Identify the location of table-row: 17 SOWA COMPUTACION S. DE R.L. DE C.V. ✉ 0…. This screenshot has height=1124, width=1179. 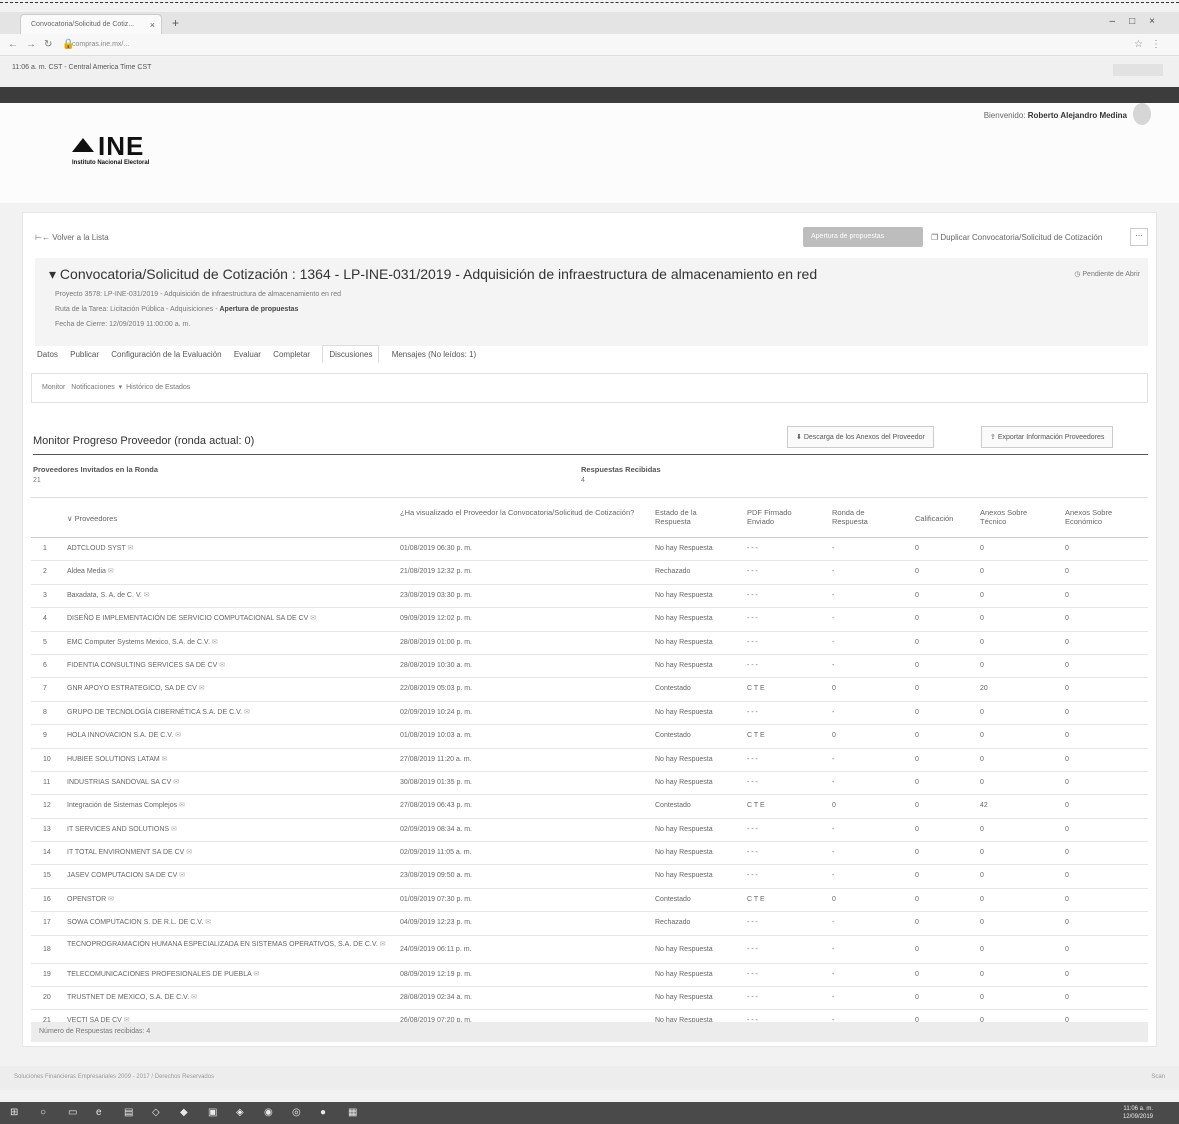
(589, 924).